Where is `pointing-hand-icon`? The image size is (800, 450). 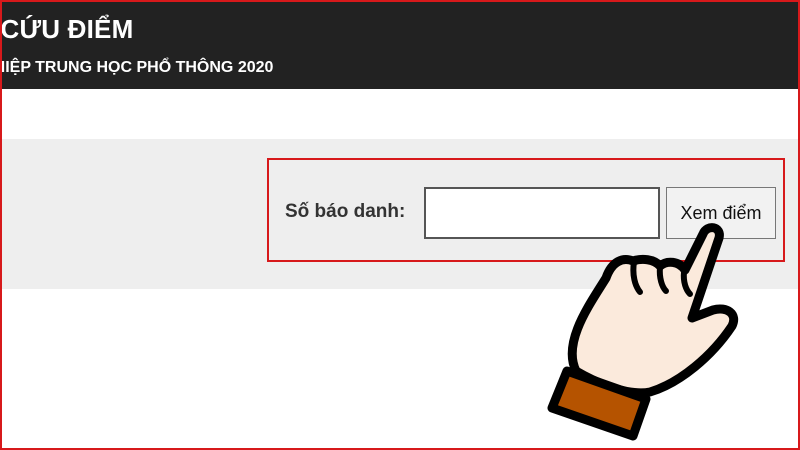
pointing-hand-icon is located at coordinates (643, 332).